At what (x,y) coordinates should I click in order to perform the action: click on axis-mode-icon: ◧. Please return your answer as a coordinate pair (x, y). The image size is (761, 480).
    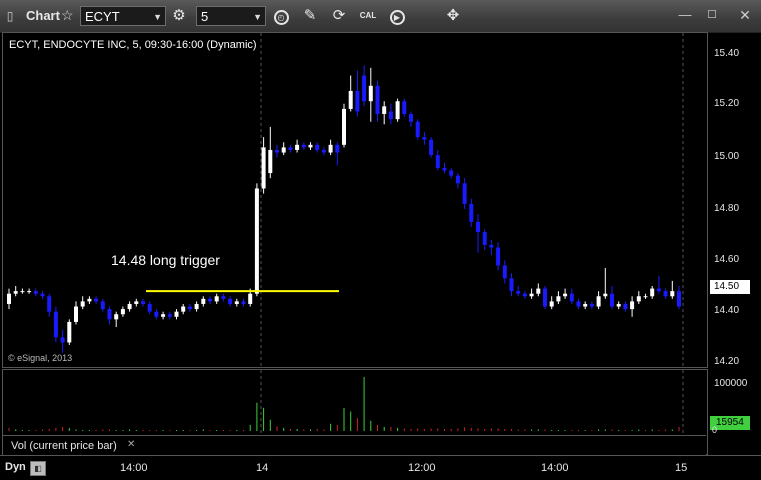
    Looking at the image, I should click on (38, 468).